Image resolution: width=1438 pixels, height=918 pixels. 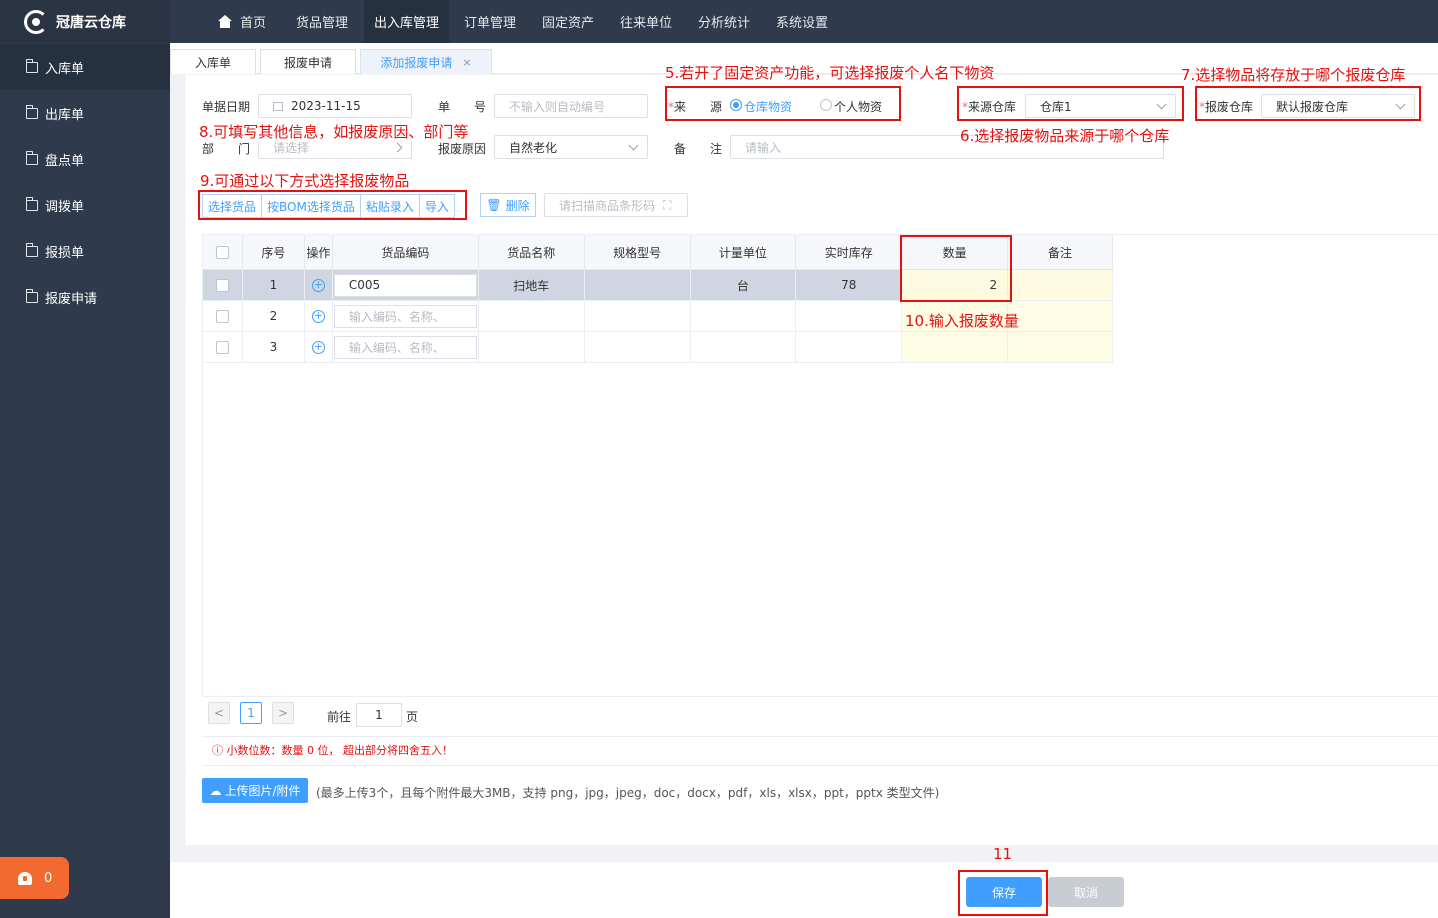 I want to click on app-logo: 冠唐云仓库, so click(x=85, y=21).